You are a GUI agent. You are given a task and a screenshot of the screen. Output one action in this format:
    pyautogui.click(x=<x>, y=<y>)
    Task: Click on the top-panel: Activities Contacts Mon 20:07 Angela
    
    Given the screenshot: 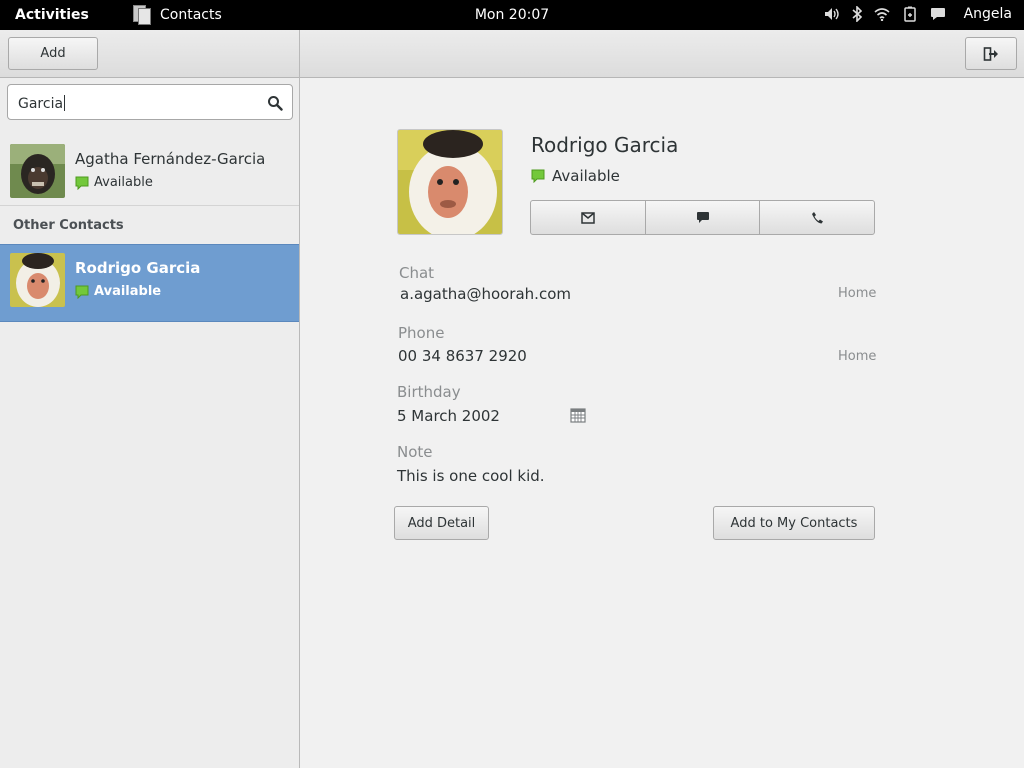 What is the action you would take?
    pyautogui.click(x=512, y=15)
    